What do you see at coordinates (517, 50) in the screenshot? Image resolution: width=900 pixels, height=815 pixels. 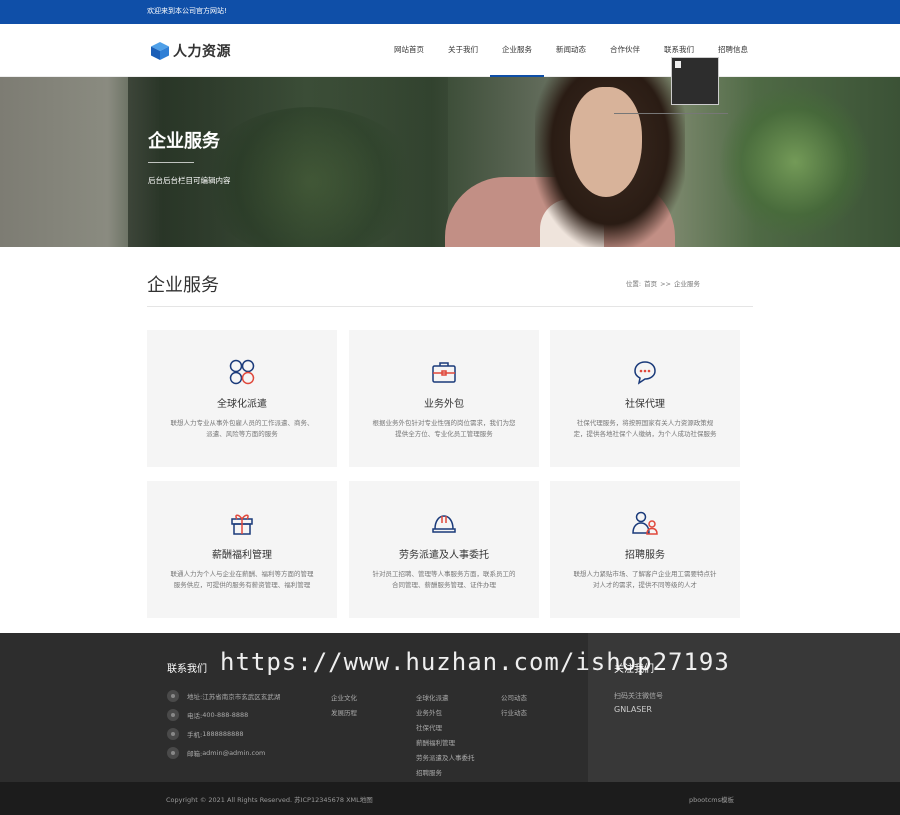 I see `nav-services: 企业服务` at bounding box center [517, 50].